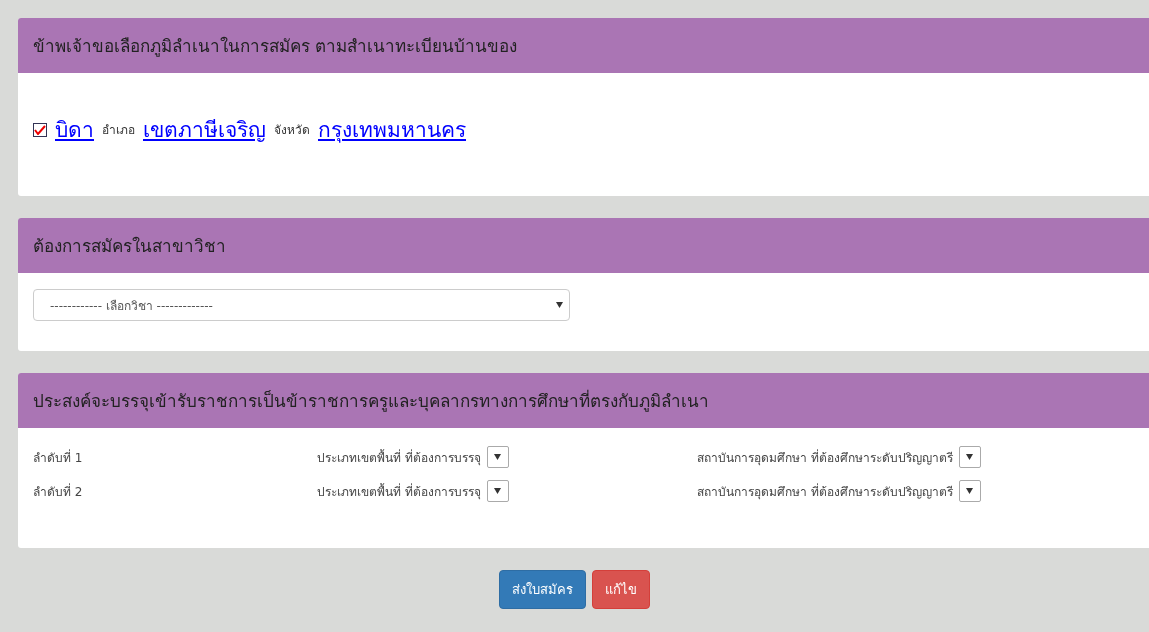  I want to click on province-link: กรุงเทพมหานคร, so click(392, 129).